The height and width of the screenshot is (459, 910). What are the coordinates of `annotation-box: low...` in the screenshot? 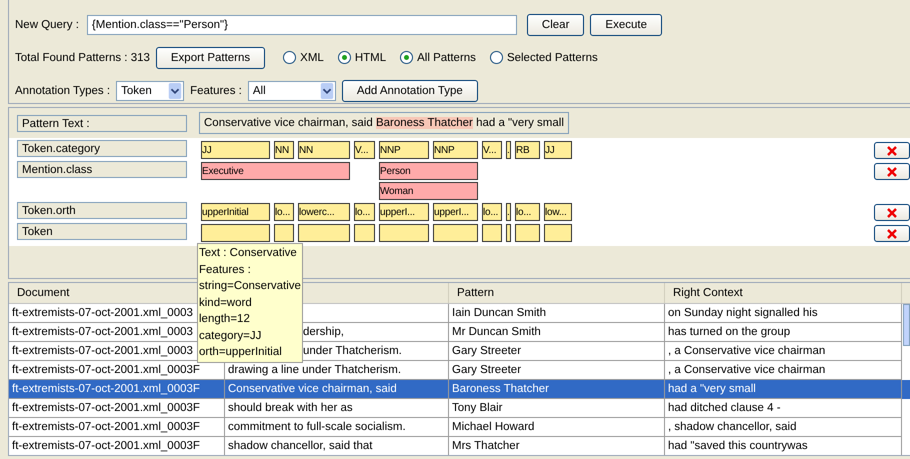 It's located at (558, 212).